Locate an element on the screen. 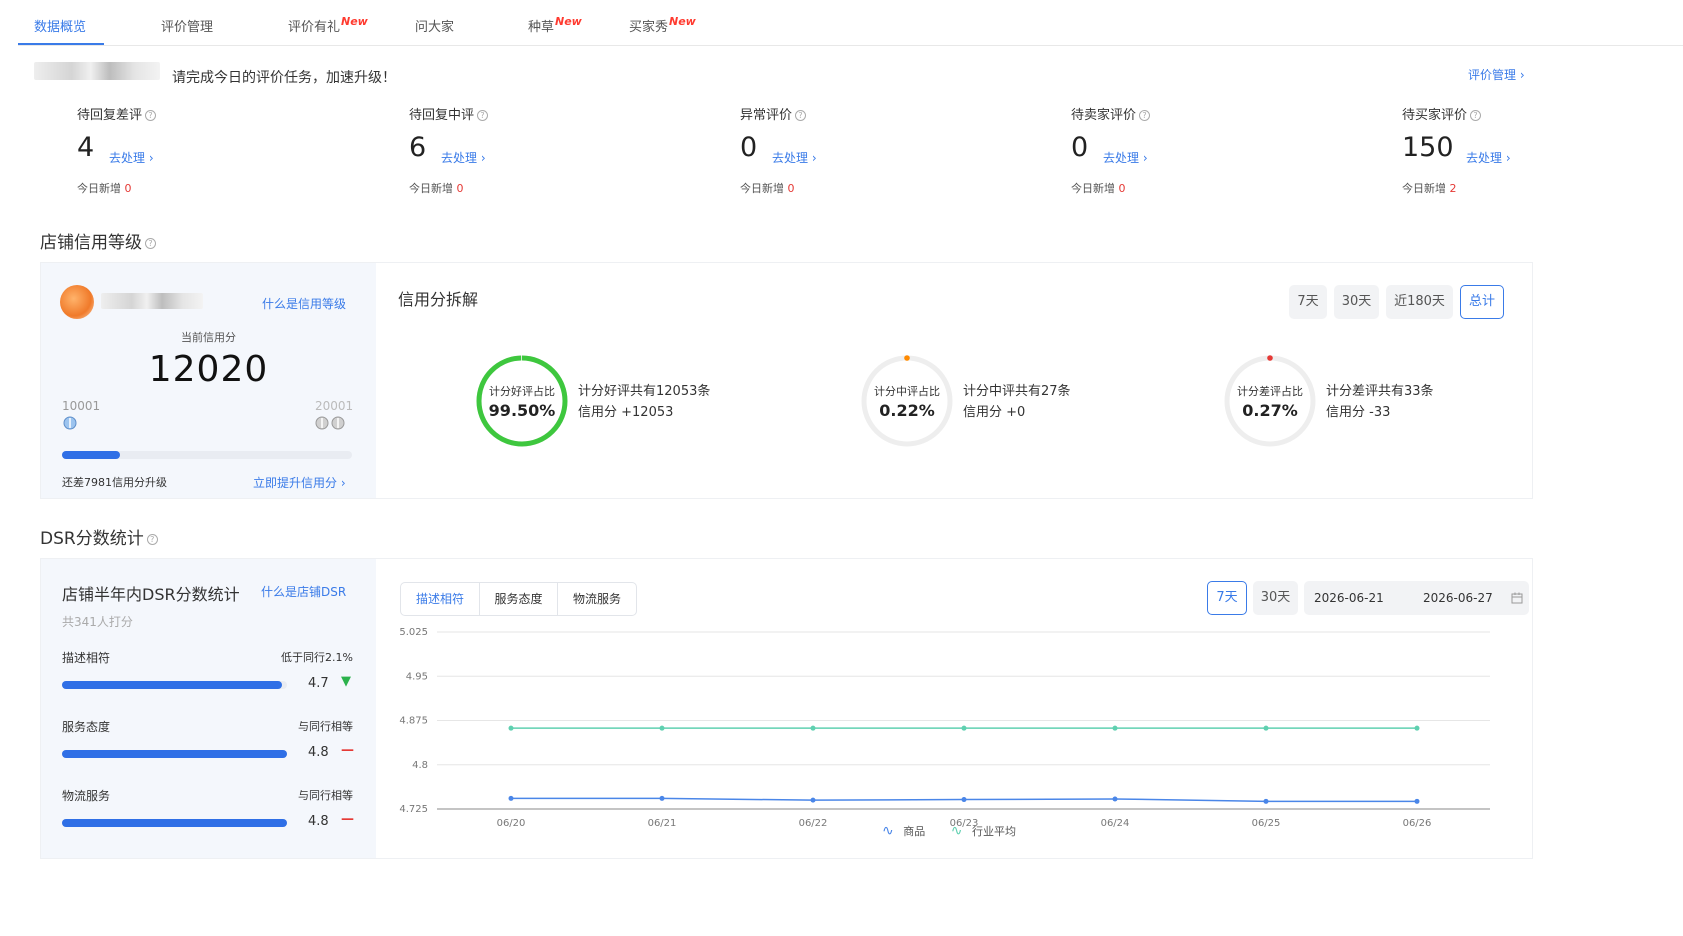 This screenshot has width=1683, height=936. dsr-item-score: 4.7 is located at coordinates (318, 683).